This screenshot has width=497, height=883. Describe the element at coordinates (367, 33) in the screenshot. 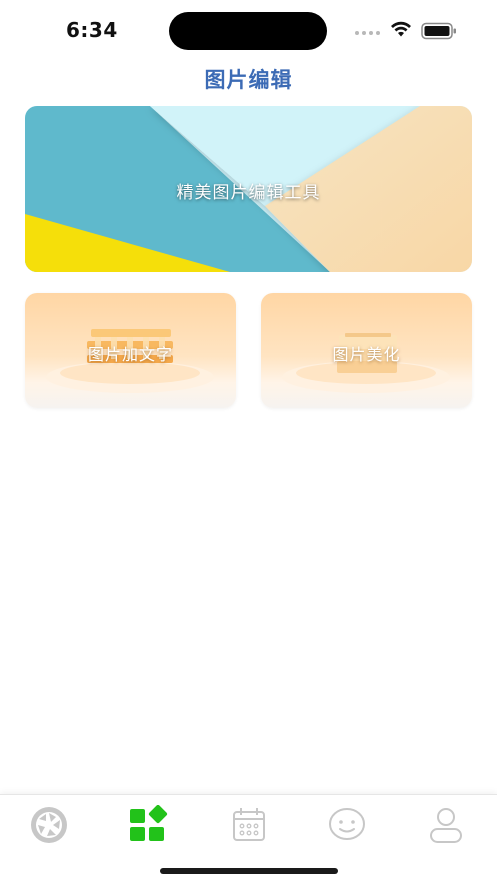

I see `cellular-signal-icon` at that location.